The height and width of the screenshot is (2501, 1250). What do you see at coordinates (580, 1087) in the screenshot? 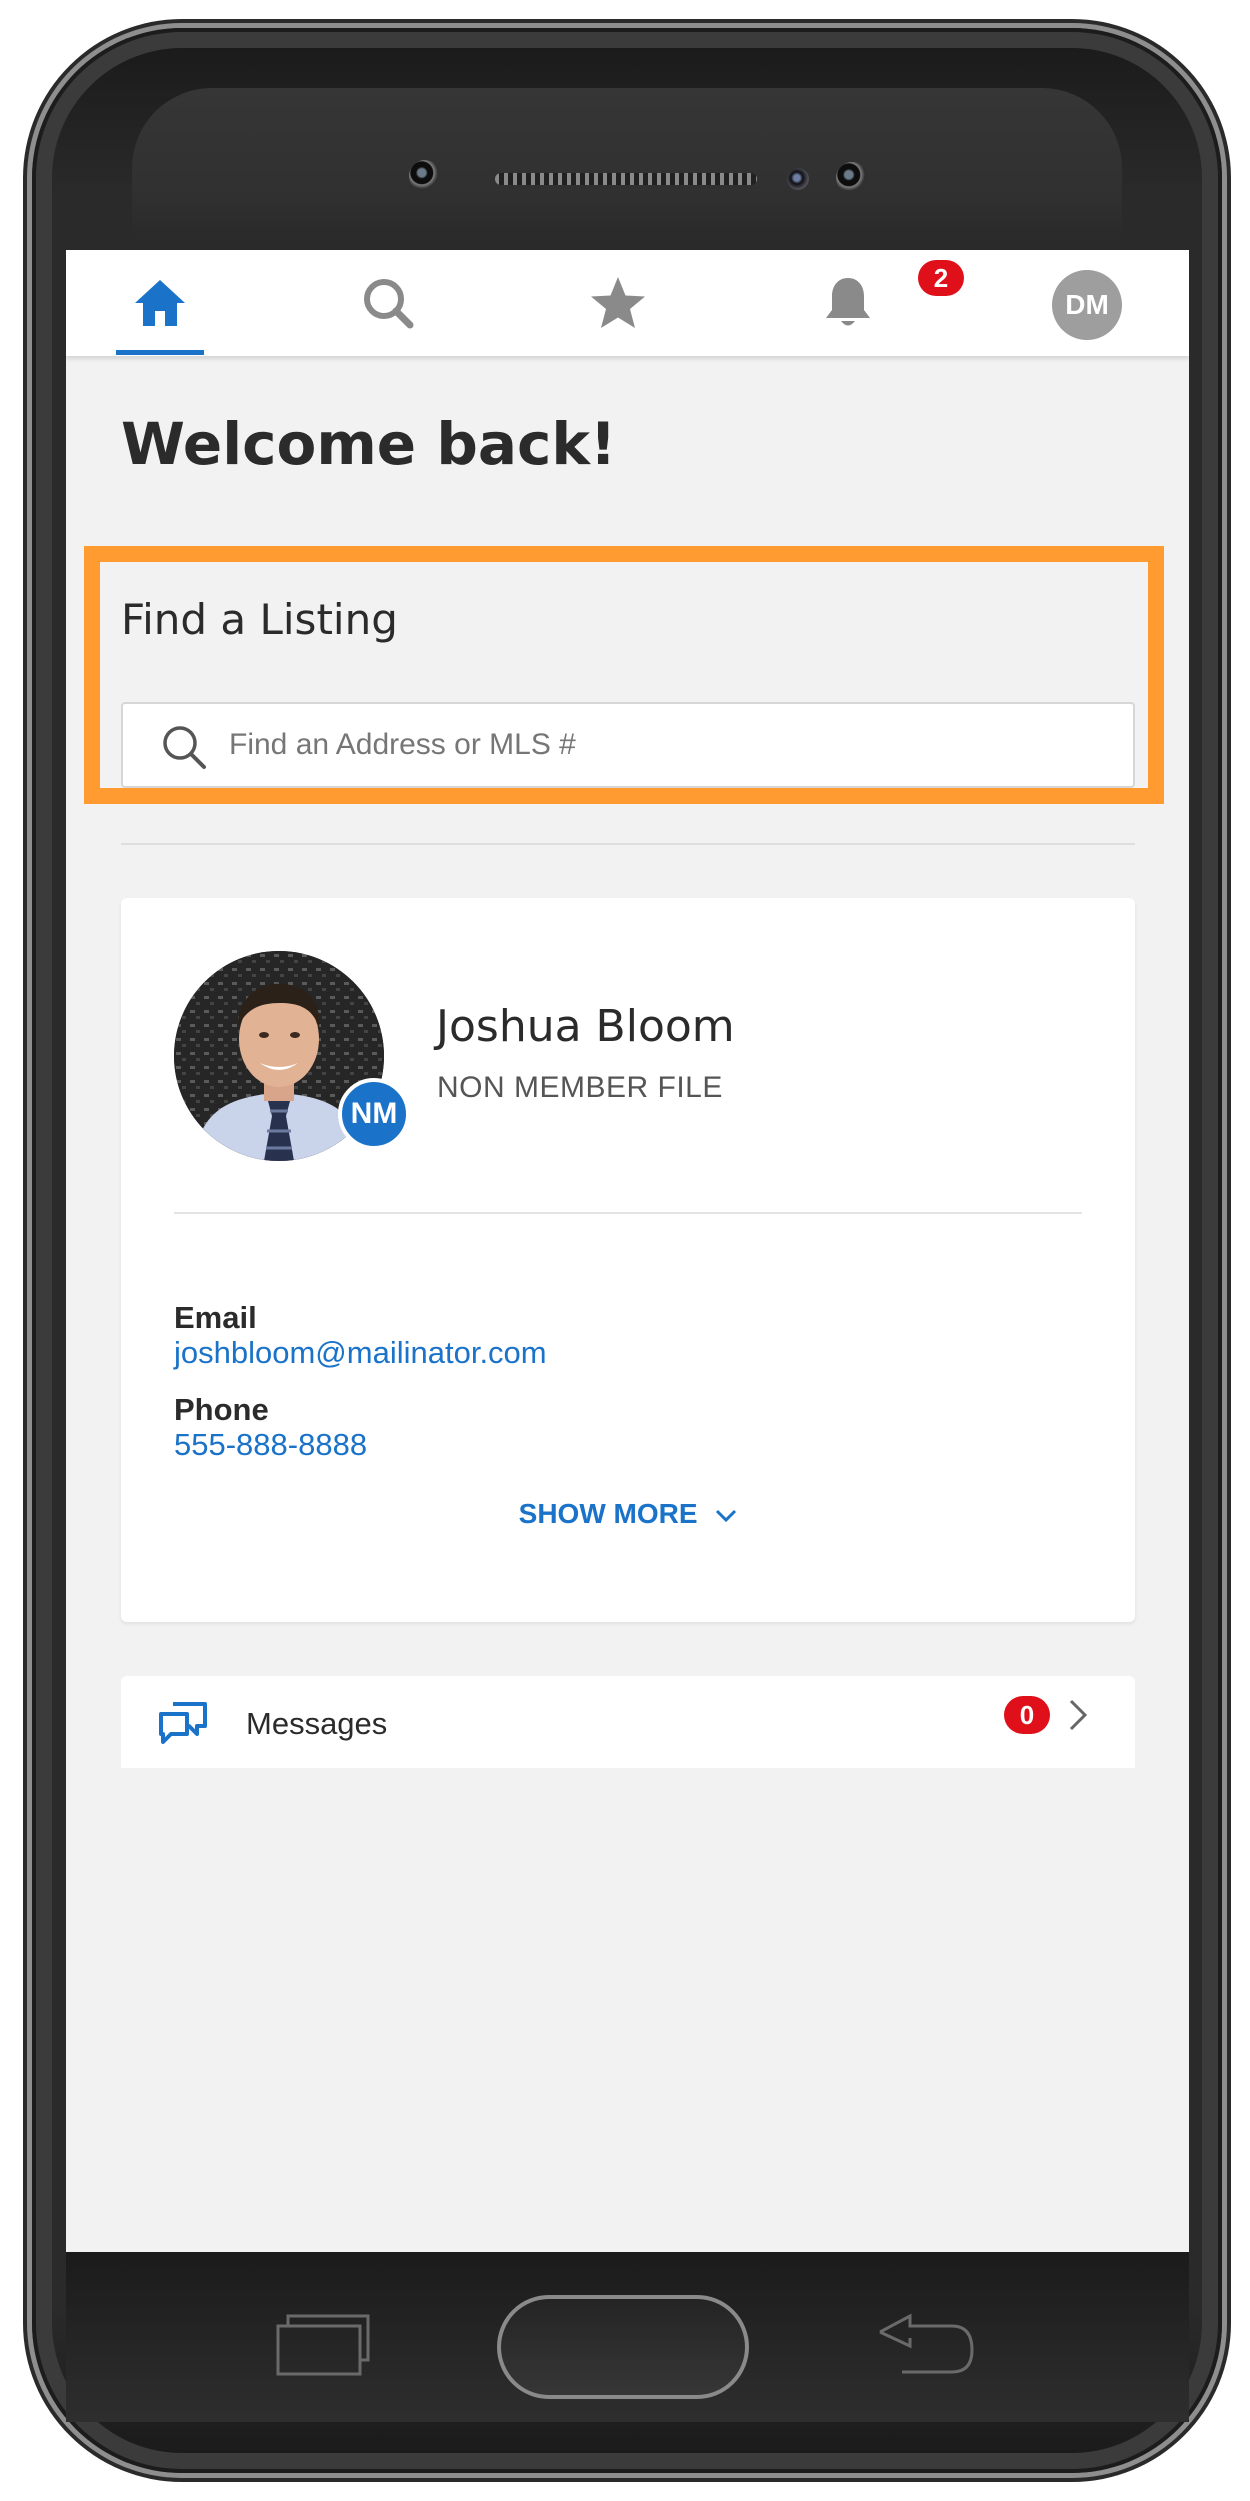
I see `contact-subtitle: NON MEMBER FILE` at bounding box center [580, 1087].